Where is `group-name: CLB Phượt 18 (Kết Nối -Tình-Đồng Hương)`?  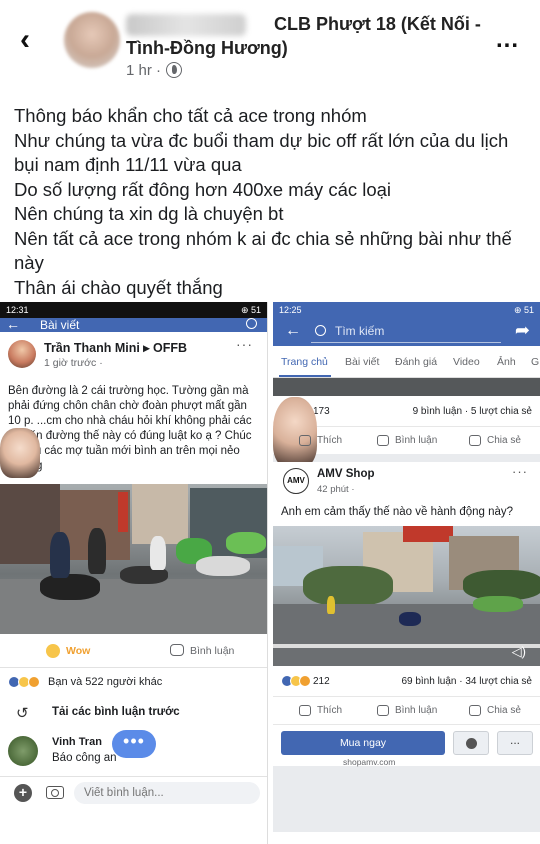 group-name: CLB Phượt 18 (Kết Nối -Tình-Đồng Hương) is located at coordinates (311, 36).